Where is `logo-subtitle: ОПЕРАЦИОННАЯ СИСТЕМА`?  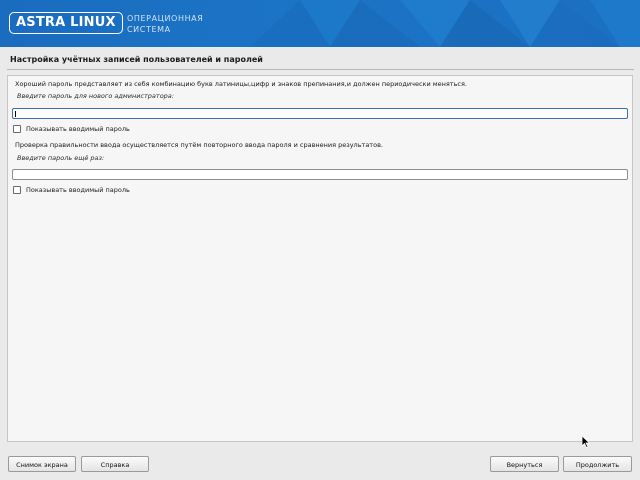
logo-subtitle: ОПЕРАЦИОННАЯ СИСТЕМА is located at coordinates (177, 24).